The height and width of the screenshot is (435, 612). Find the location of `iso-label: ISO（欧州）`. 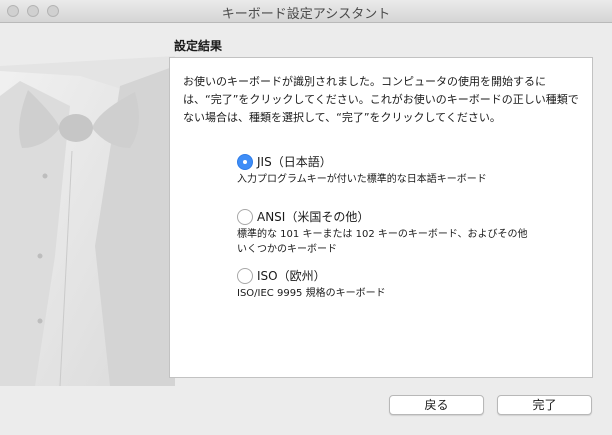

iso-label: ISO（欧州） is located at coordinates (291, 275).